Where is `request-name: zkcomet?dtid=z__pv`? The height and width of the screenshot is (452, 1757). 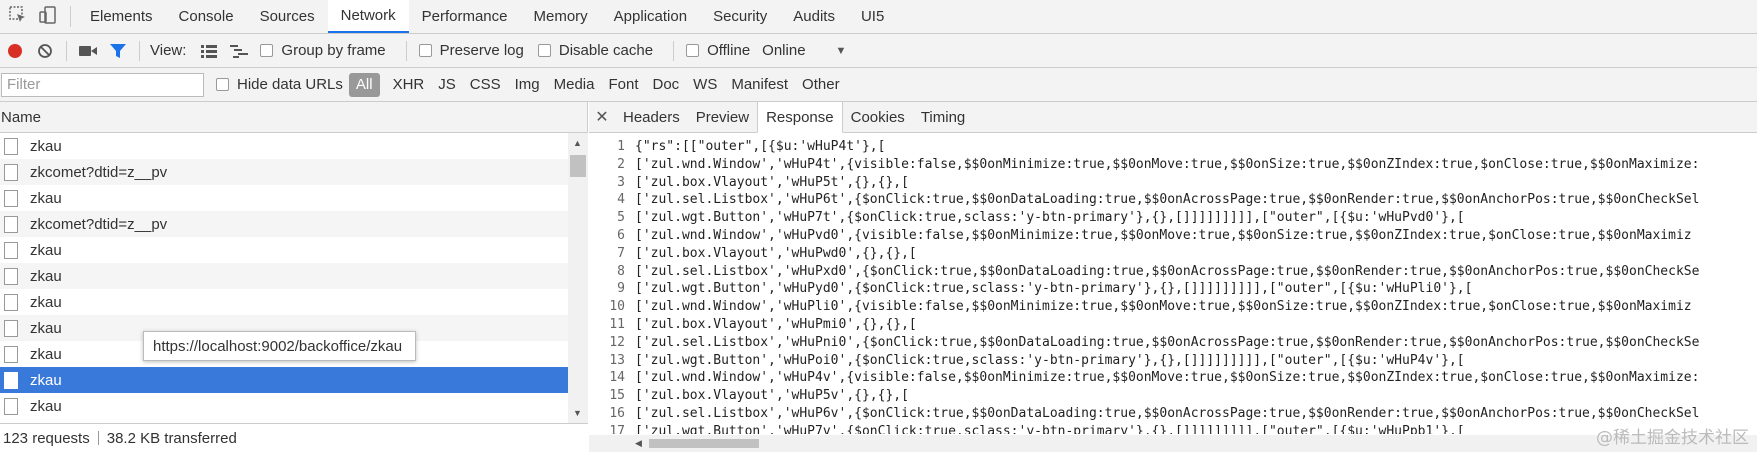 request-name: zkcomet?dtid=z__pv is located at coordinates (99, 172).